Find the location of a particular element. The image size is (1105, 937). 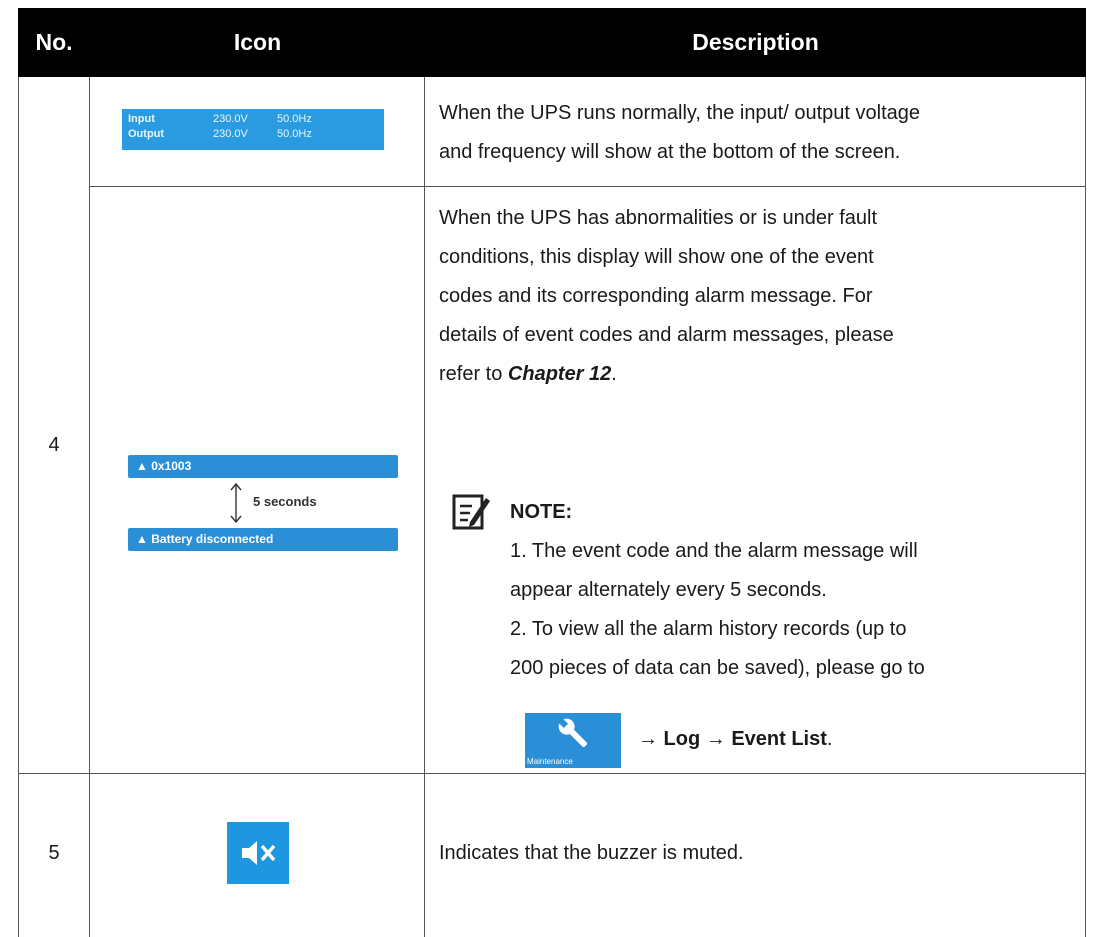

nav-suffix: . is located at coordinates (829, 739).